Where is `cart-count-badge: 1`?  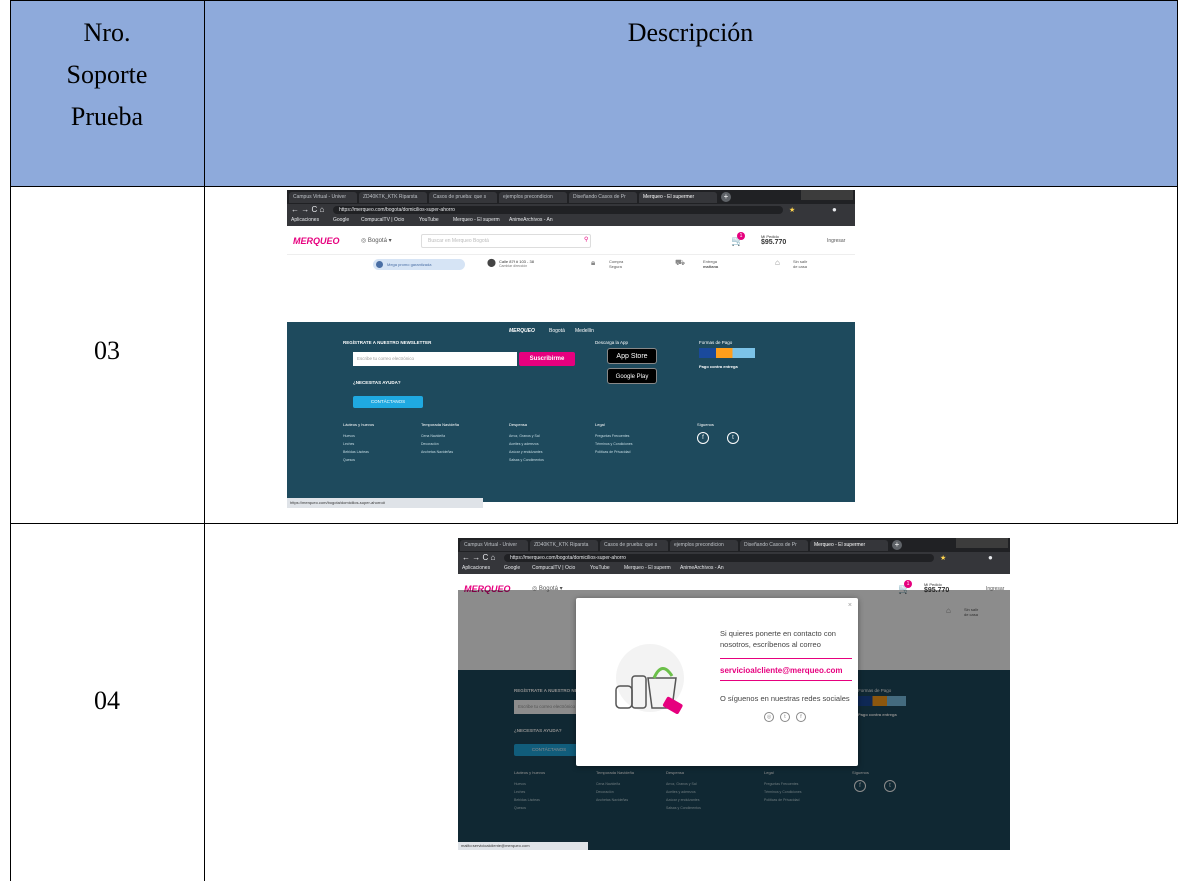
cart-count-badge: 1 is located at coordinates (741, 236).